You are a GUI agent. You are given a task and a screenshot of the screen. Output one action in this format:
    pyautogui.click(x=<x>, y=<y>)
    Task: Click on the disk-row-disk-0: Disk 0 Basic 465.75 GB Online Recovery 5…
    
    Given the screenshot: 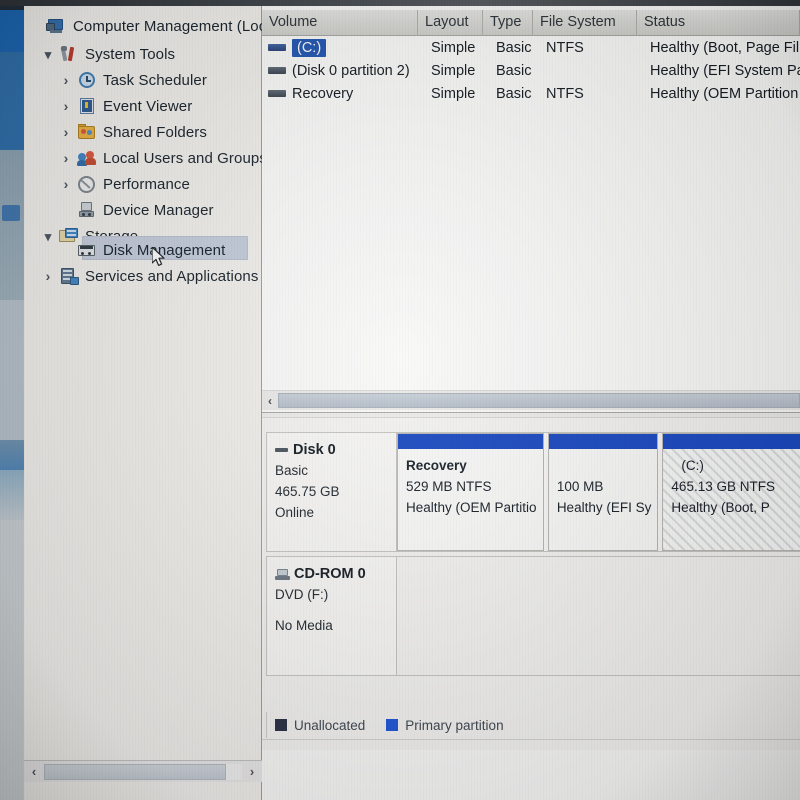 What is the action you would take?
    pyautogui.click(x=533, y=492)
    